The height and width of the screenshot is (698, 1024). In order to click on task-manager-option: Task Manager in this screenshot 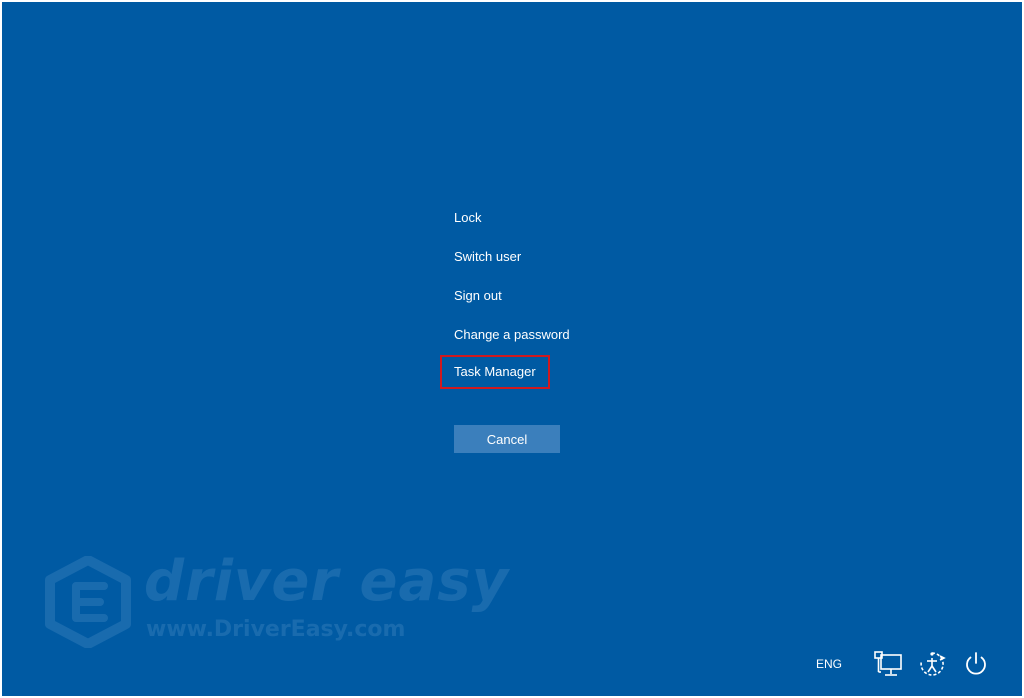, I will do `click(495, 372)`.